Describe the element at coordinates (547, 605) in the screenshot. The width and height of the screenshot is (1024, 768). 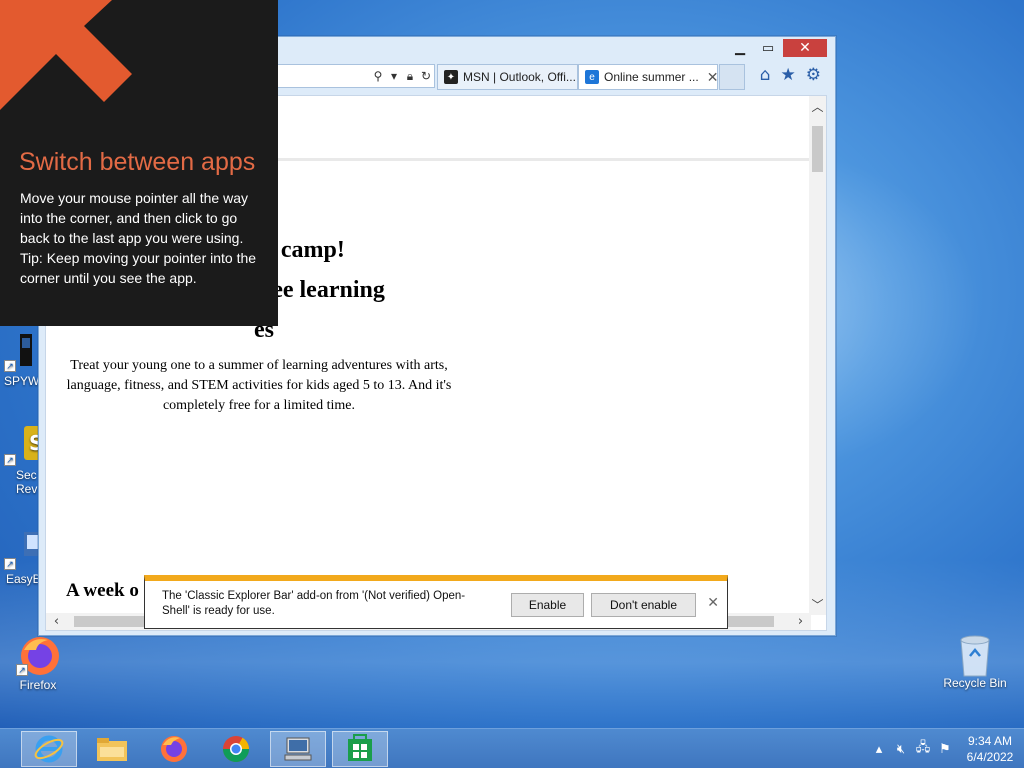
I see `enable-button: Enable` at that location.